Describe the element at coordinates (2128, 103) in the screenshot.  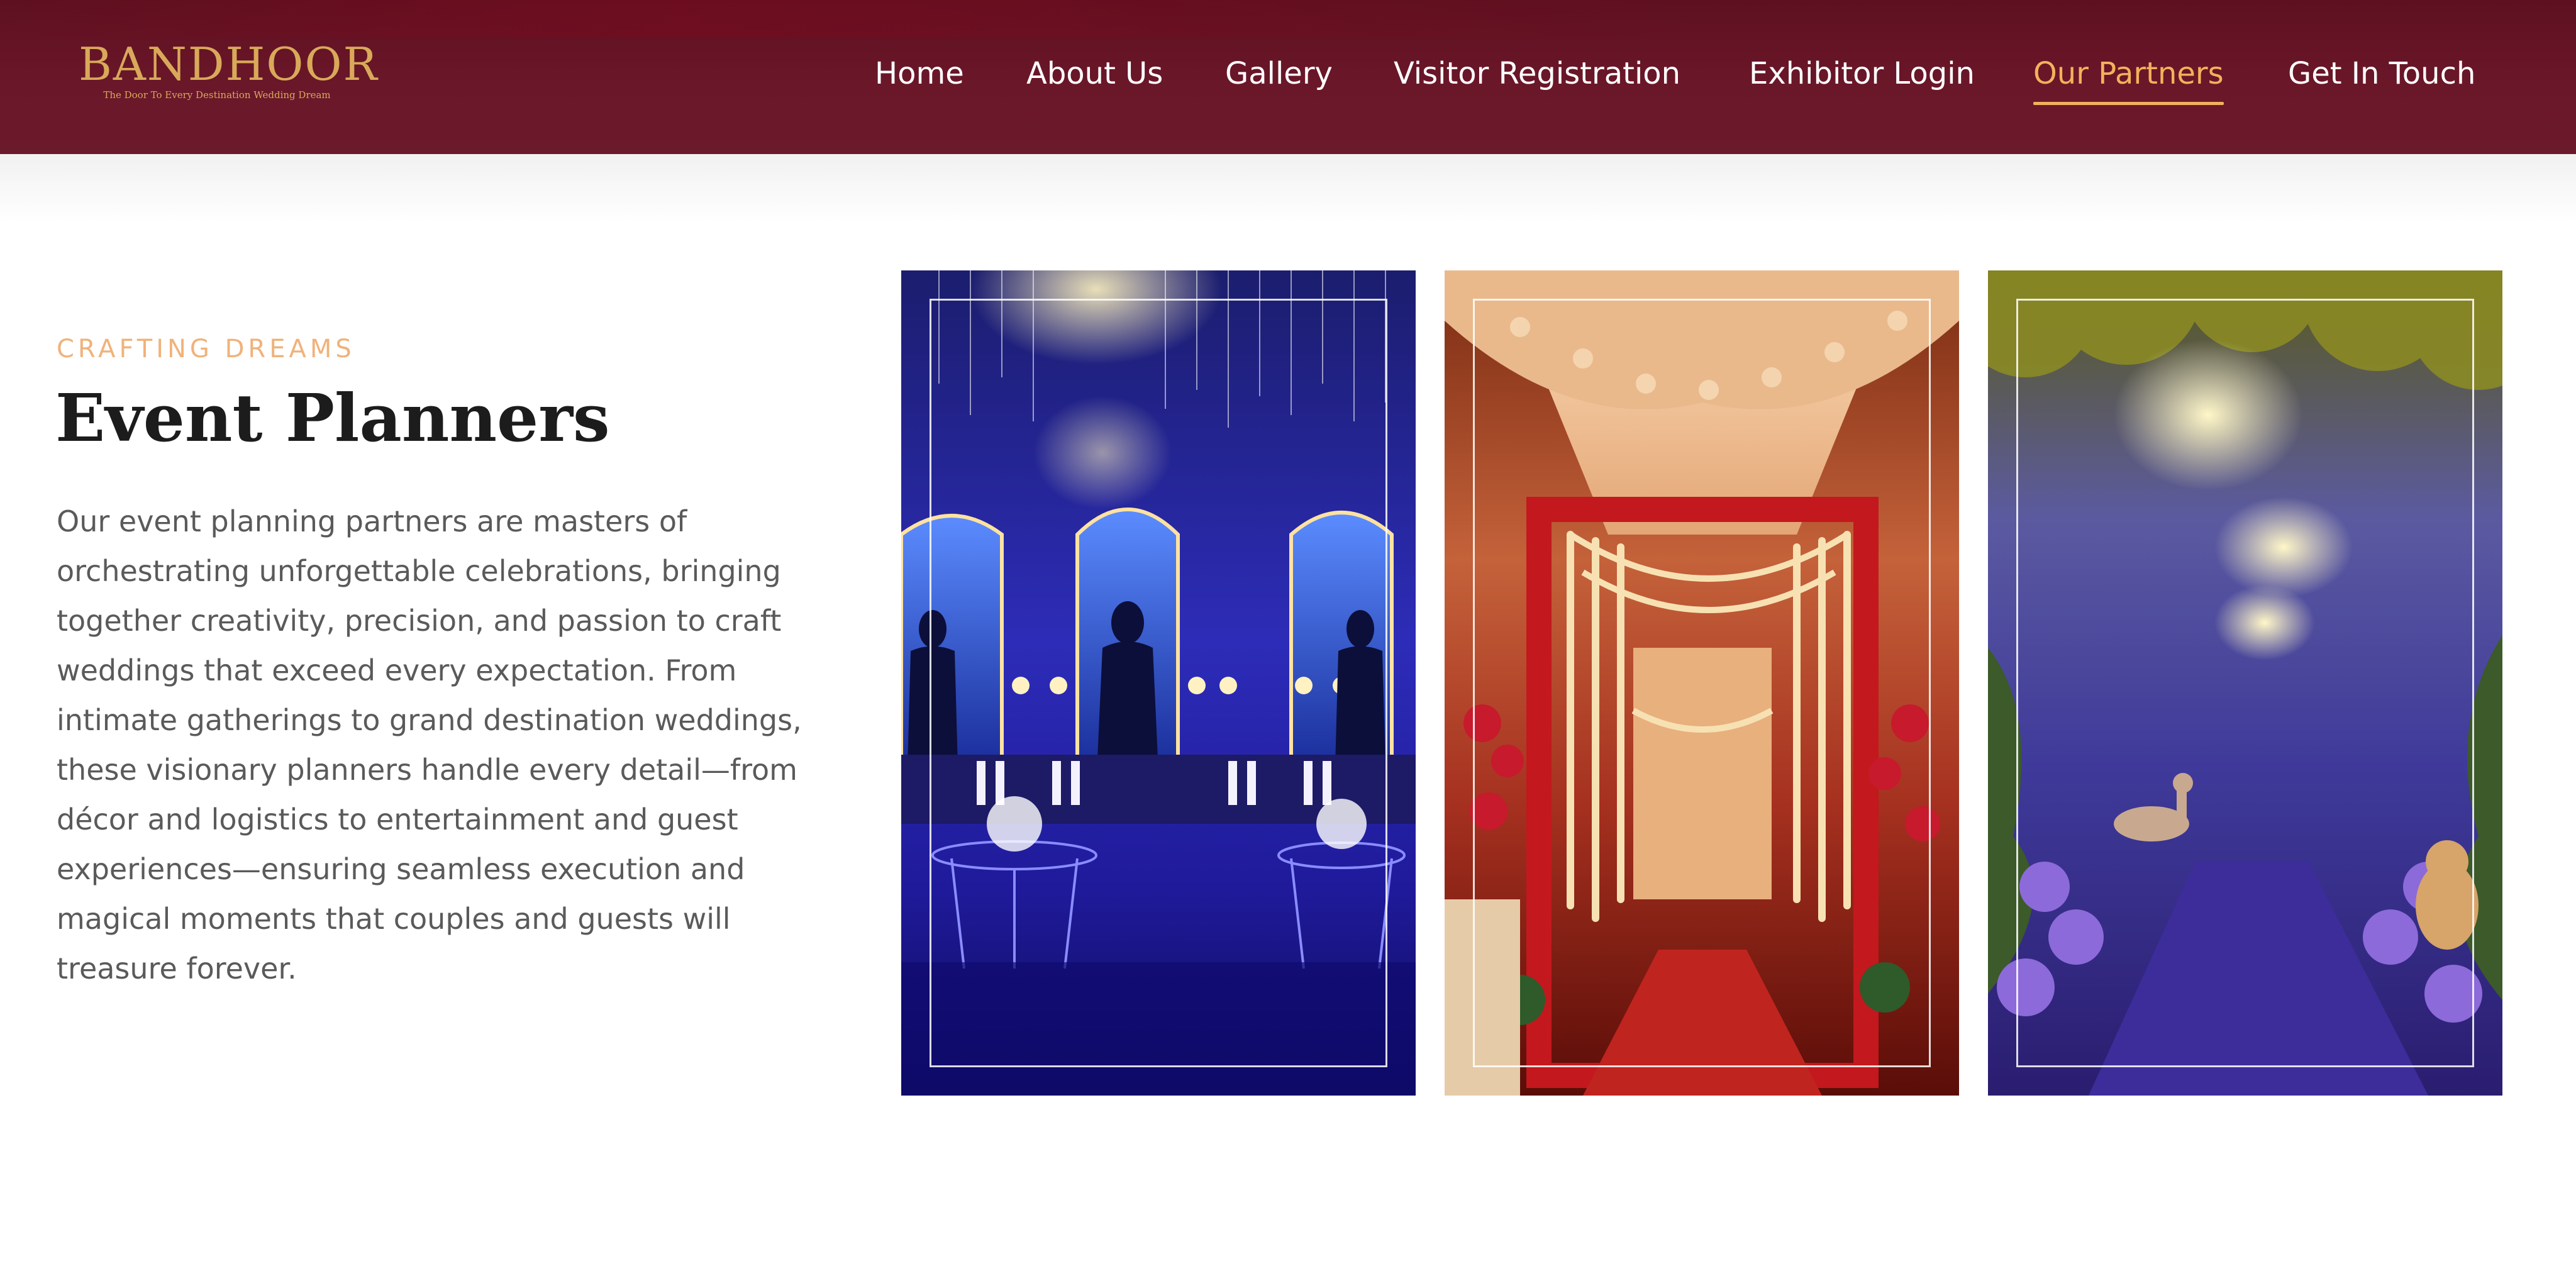
I see `active-nav-underline` at that location.